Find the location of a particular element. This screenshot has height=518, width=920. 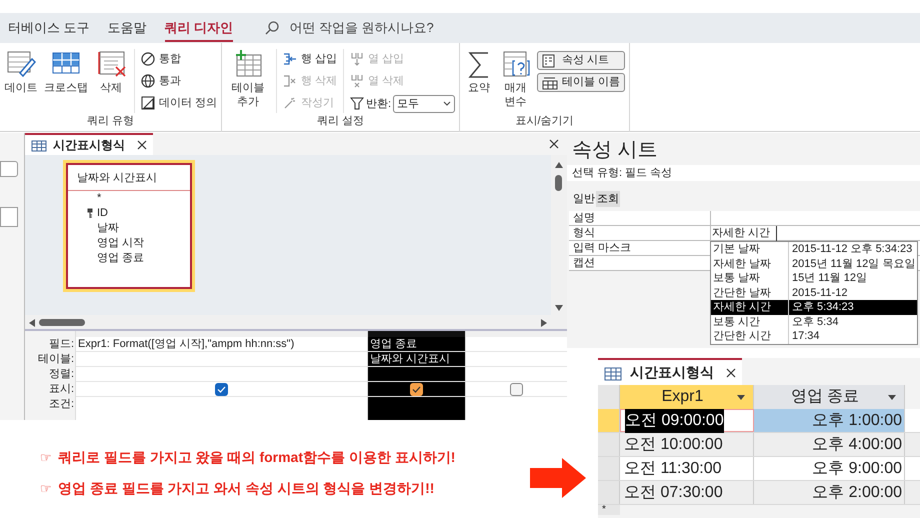

search-placeholder: 어떤 작업을 원하시나요? is located at coordinates (361, 28).